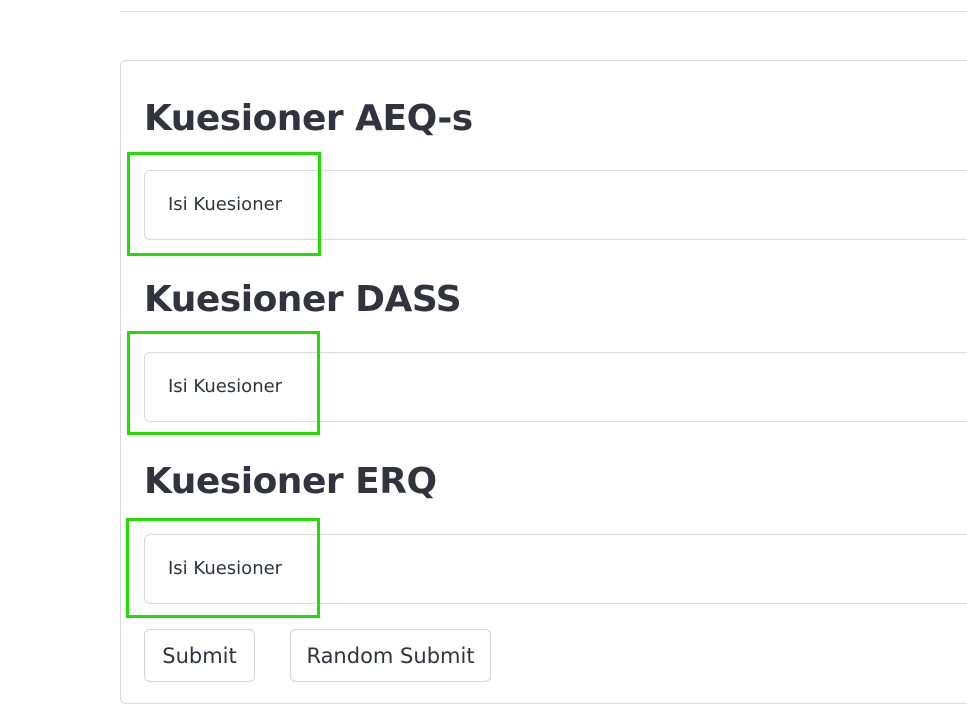  Describe the element at coordinates (390, 655) in the screenshot. I see `random-submit-button: Random Submit` at that location.